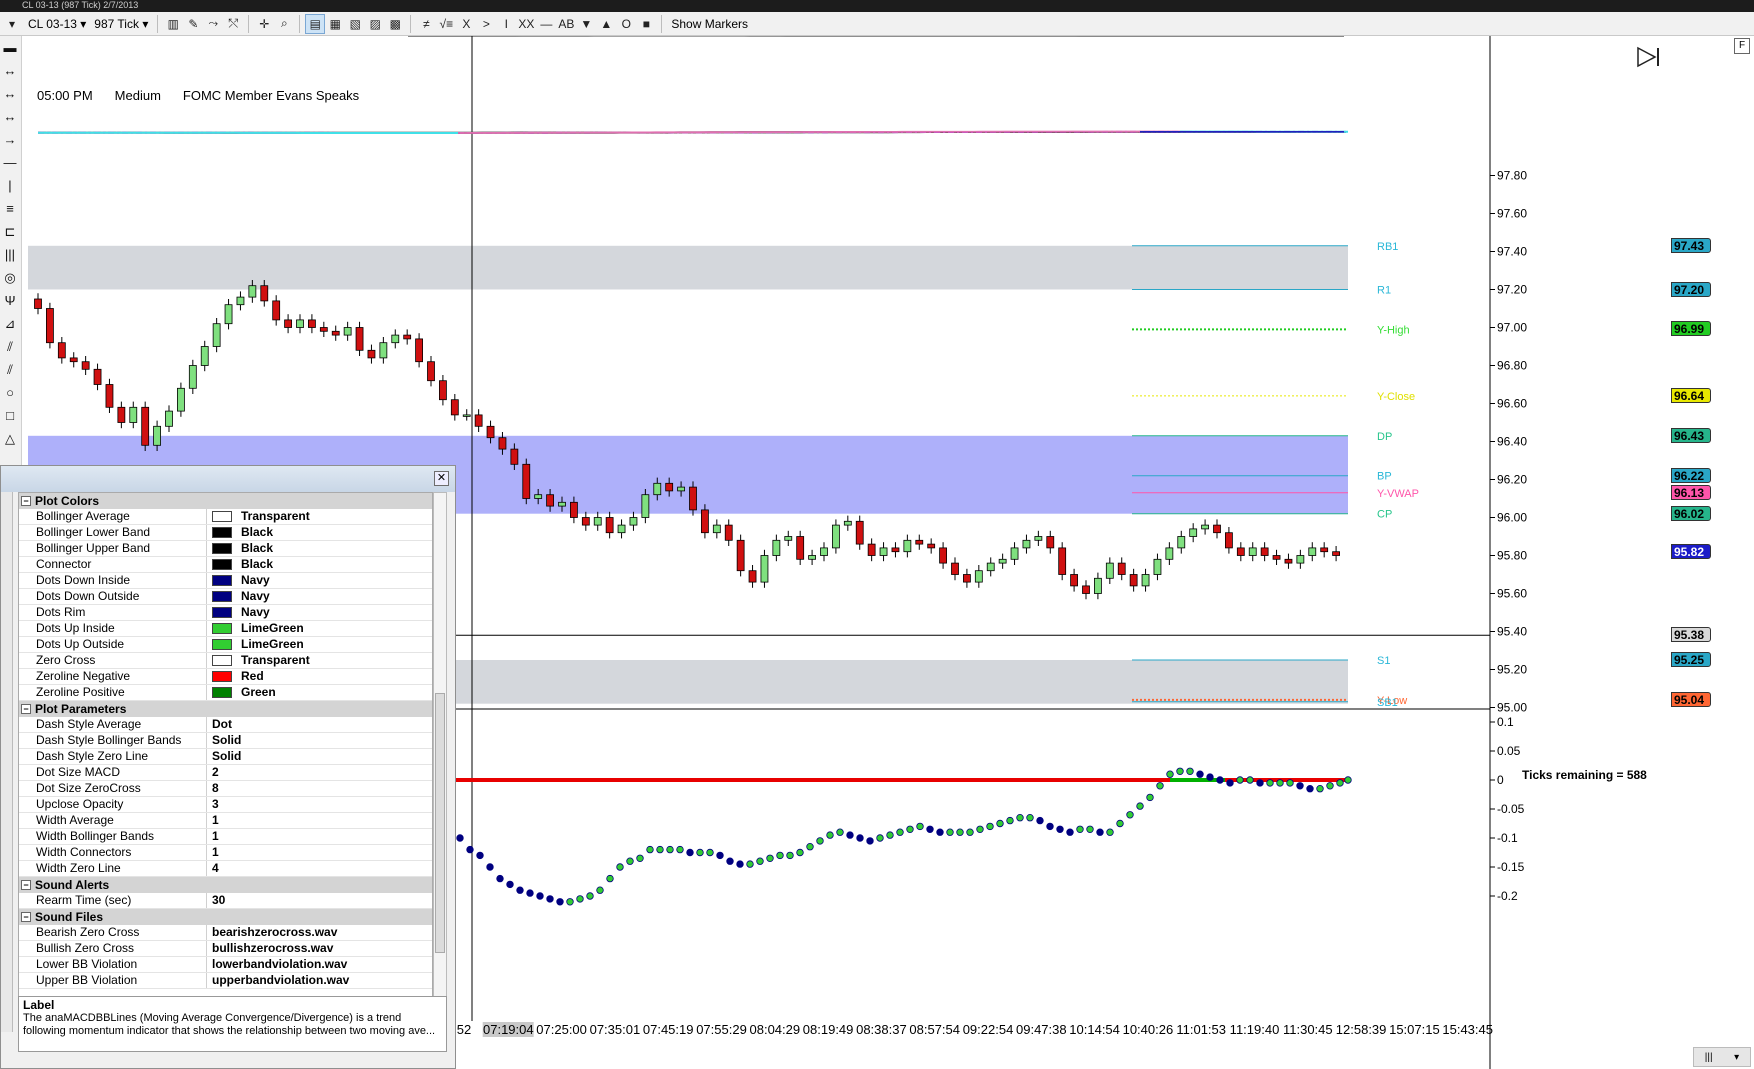 The width and height of the screenshot is (1754, 1069). What do you see at coordinates (506, 24) in the screenshot?
I see `custom-tool-5-button: I` at bounding box center [506, 24].